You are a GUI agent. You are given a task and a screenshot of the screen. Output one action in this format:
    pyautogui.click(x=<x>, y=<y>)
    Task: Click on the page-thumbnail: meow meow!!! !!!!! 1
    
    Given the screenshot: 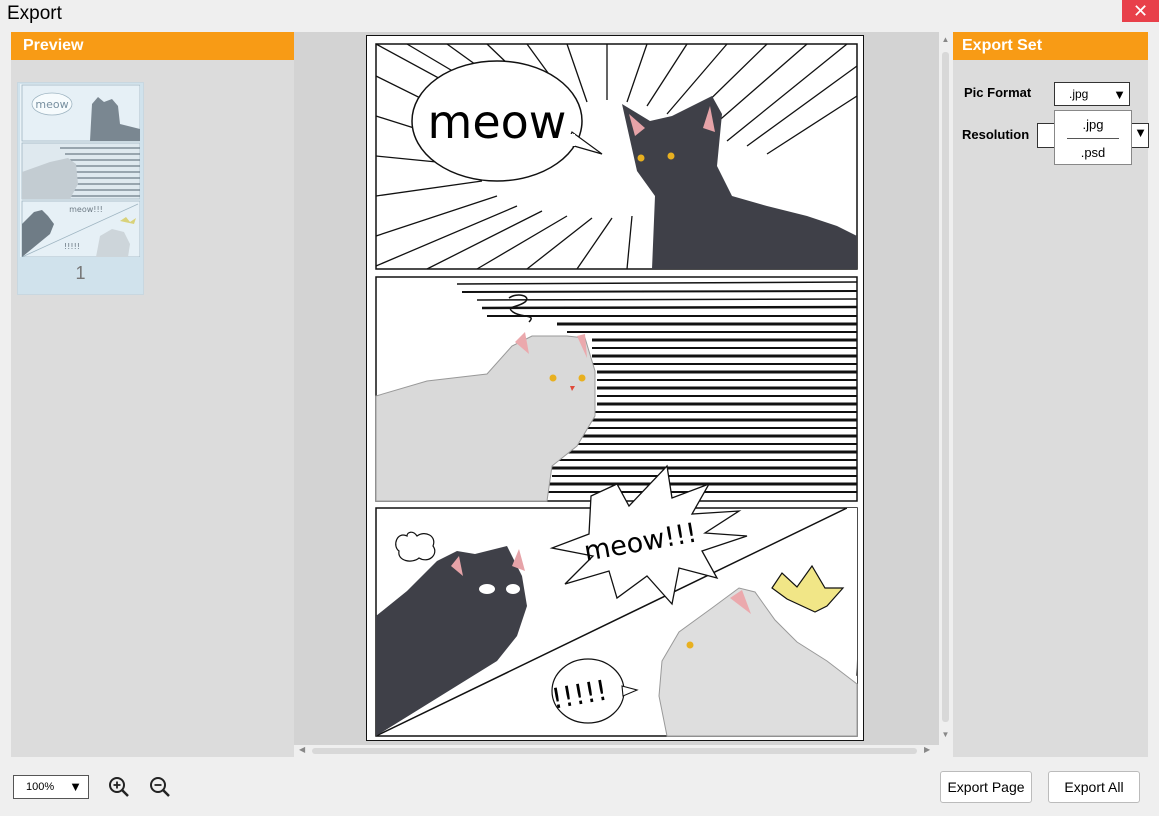 What is the action you would take?
    pyautogui.click(x=80, y=188)
    